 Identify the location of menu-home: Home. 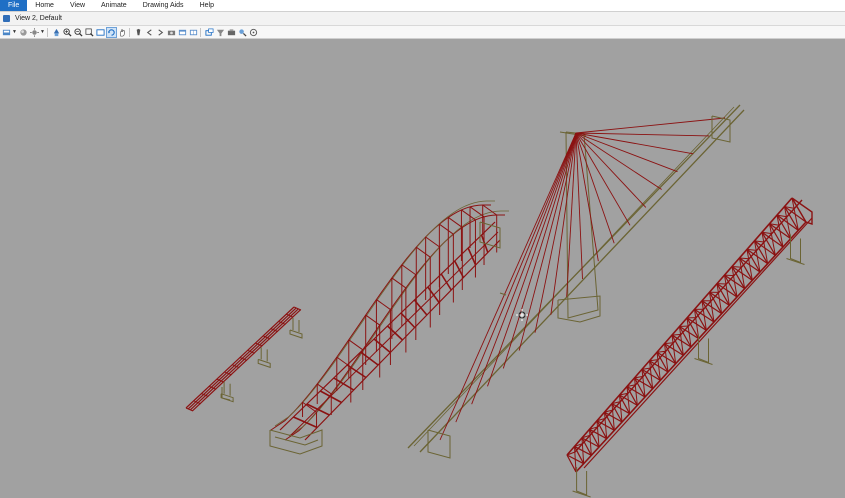
(44, 5).